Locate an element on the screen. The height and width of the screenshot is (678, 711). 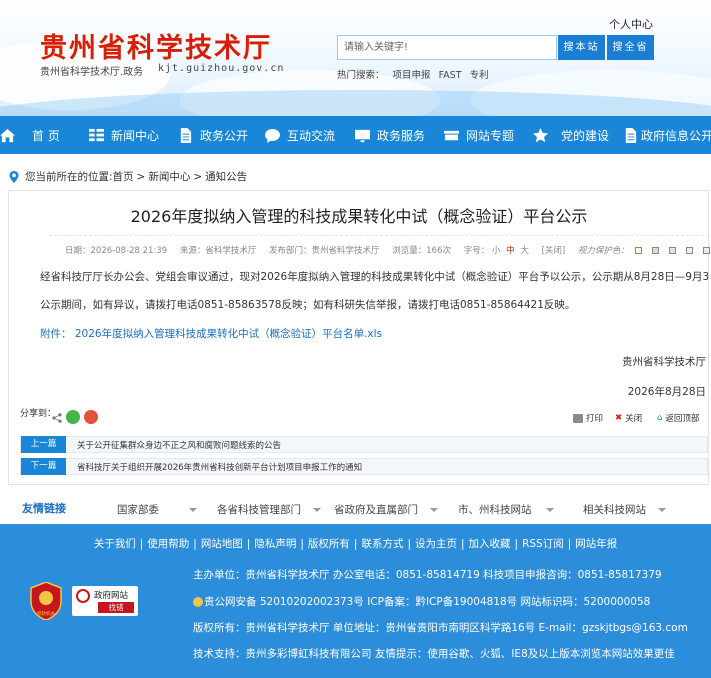
file-icon is located at coordinates (630, 135).